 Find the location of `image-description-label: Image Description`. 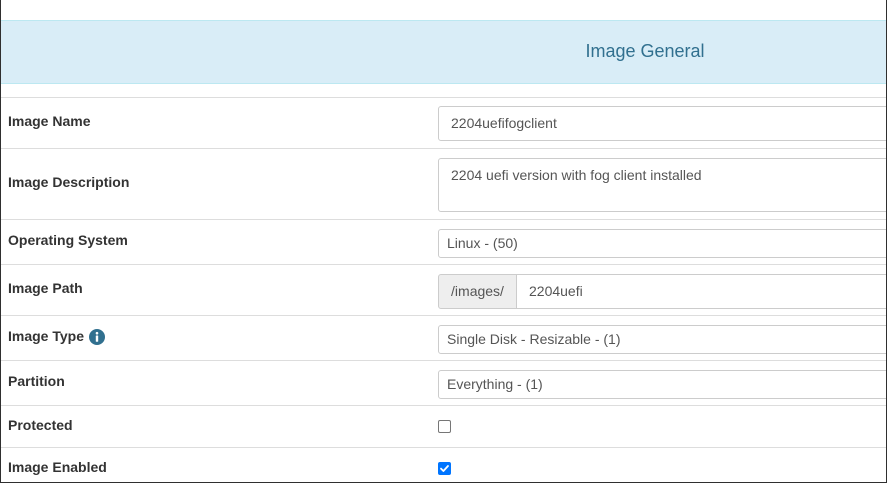

image-description-label: Image Description is located at coordinates (69, 182).